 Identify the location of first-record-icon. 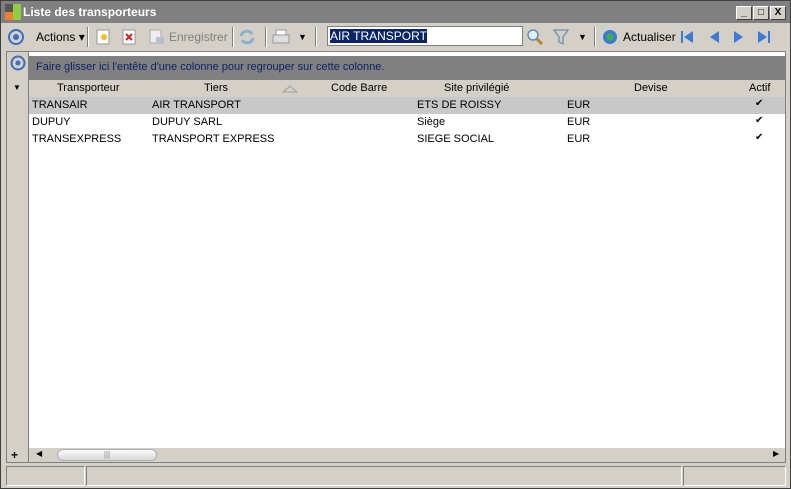
(687, 37).